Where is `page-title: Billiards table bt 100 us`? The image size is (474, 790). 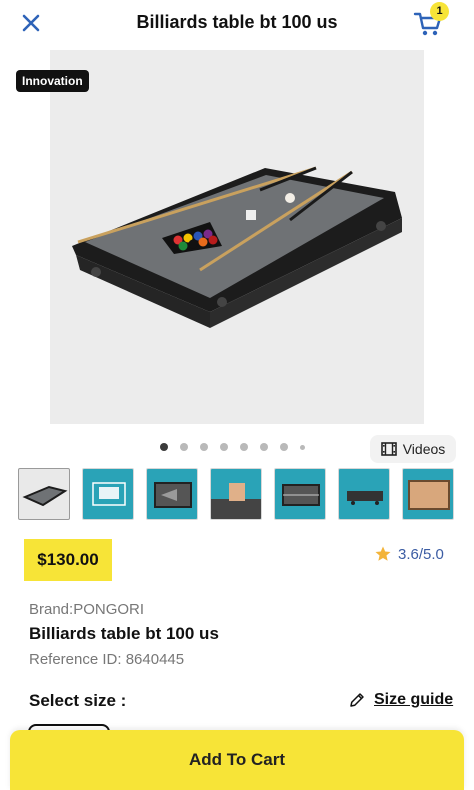 page-title: Billiards table bt 100 us is located at coordinates (237, 22).